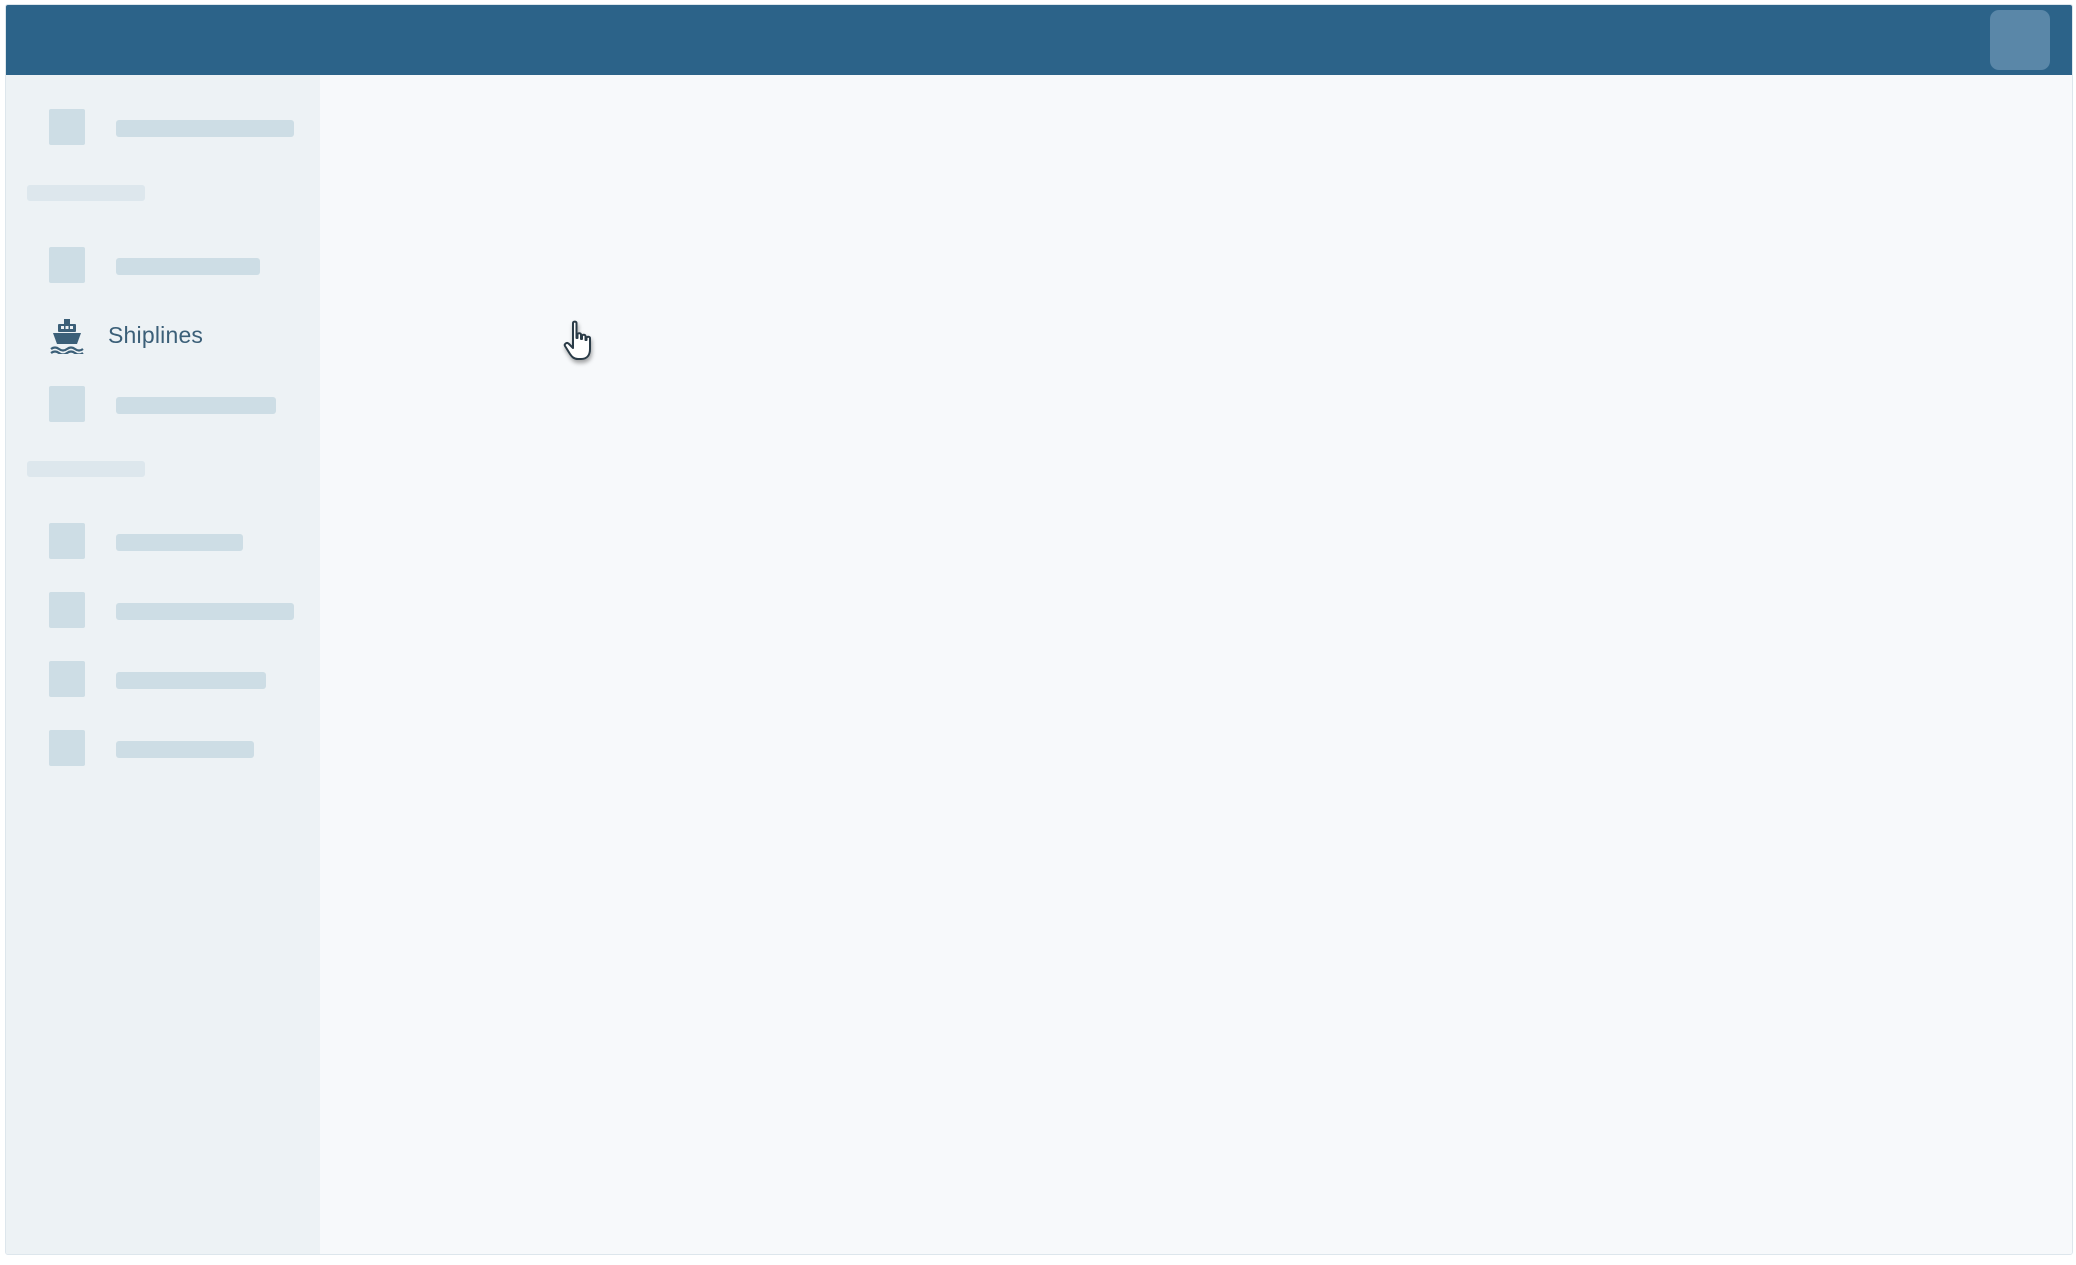 The width and height of the screenshot is (2076, 1265). I want to click on top-bar-action-button, so click(2020, 40).